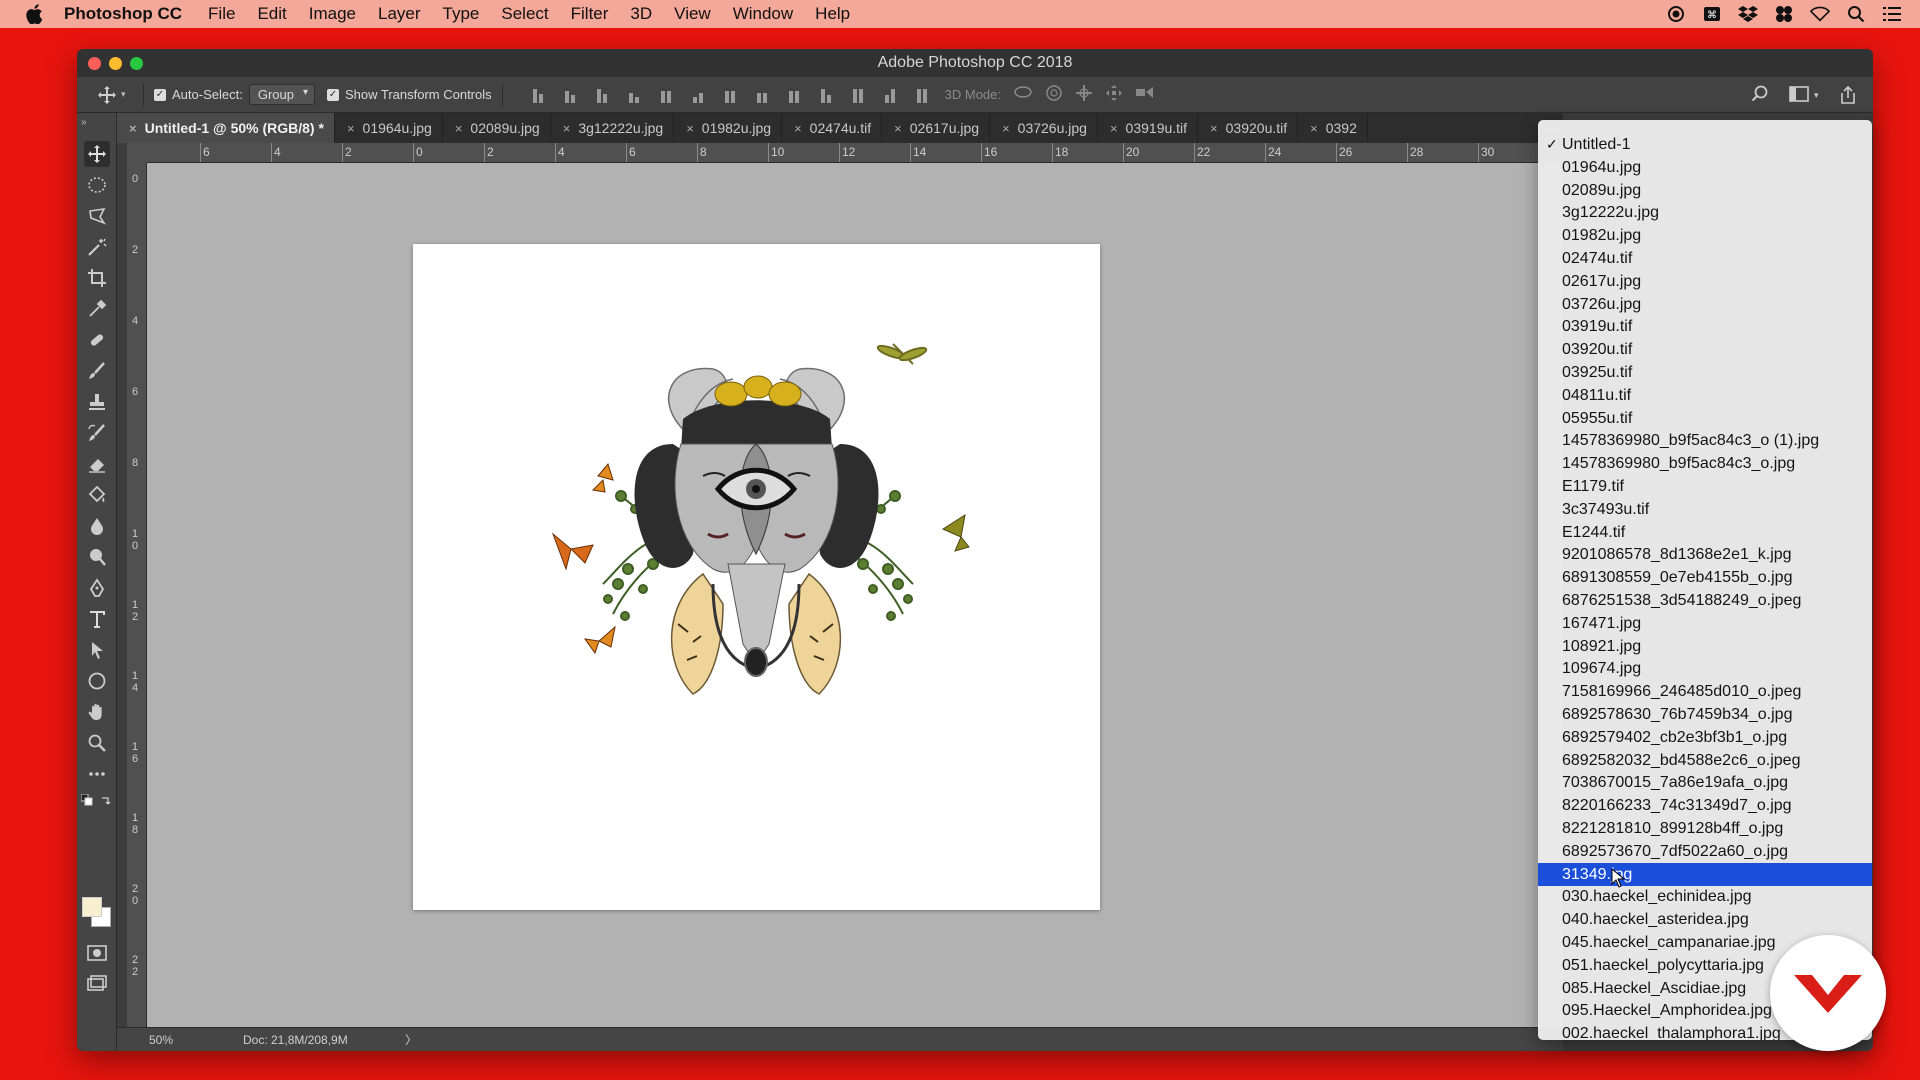 This screenshot has height=1080, width=1920. What do you see at coordinates (87, 800) in the screenshot?
I see `default-colors-icon` at bounding box center [87, 800].